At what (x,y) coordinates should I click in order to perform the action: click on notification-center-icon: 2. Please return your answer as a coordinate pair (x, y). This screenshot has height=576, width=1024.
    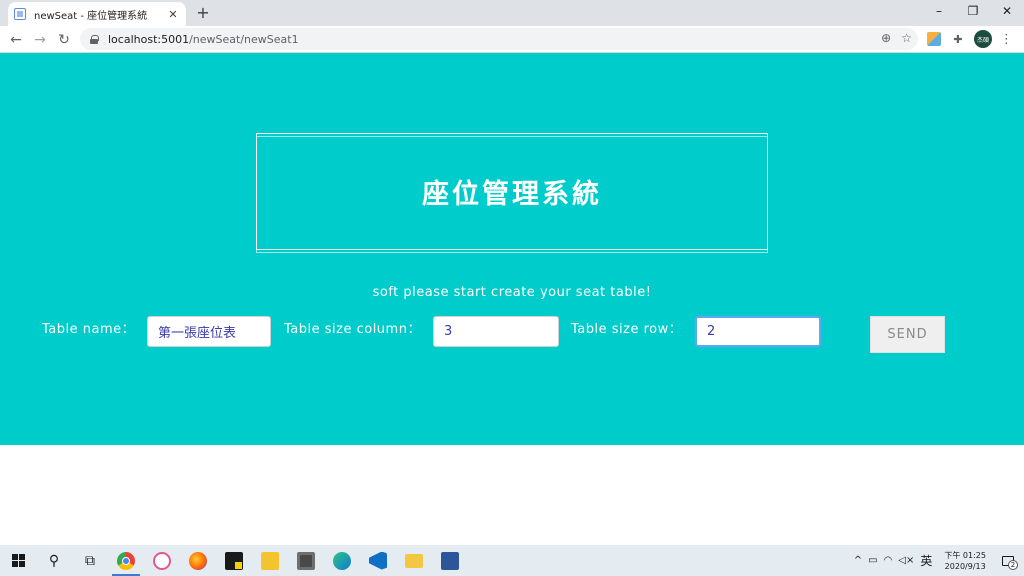
    Looking at the image, I should click on (1008, 561).